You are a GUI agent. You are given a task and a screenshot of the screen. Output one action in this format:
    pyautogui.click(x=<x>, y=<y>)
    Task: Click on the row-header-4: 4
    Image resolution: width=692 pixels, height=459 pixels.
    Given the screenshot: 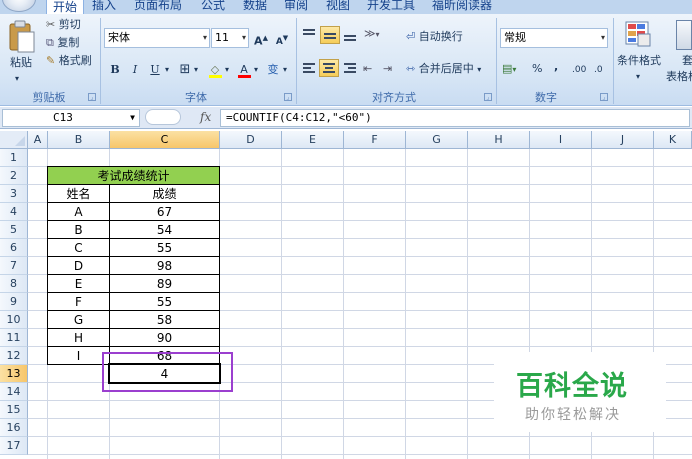 What is the action you would take?
    pyautogui.click(x=14, y=212)
    